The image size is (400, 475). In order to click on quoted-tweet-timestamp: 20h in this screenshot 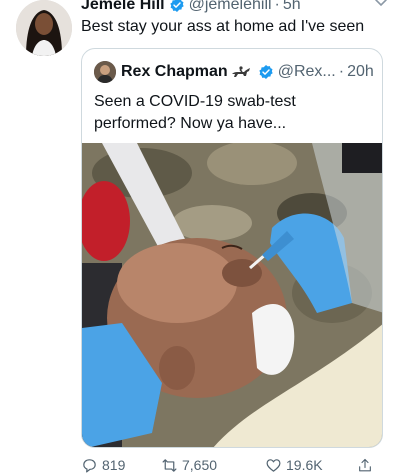, I will do `click(360, 71)`.